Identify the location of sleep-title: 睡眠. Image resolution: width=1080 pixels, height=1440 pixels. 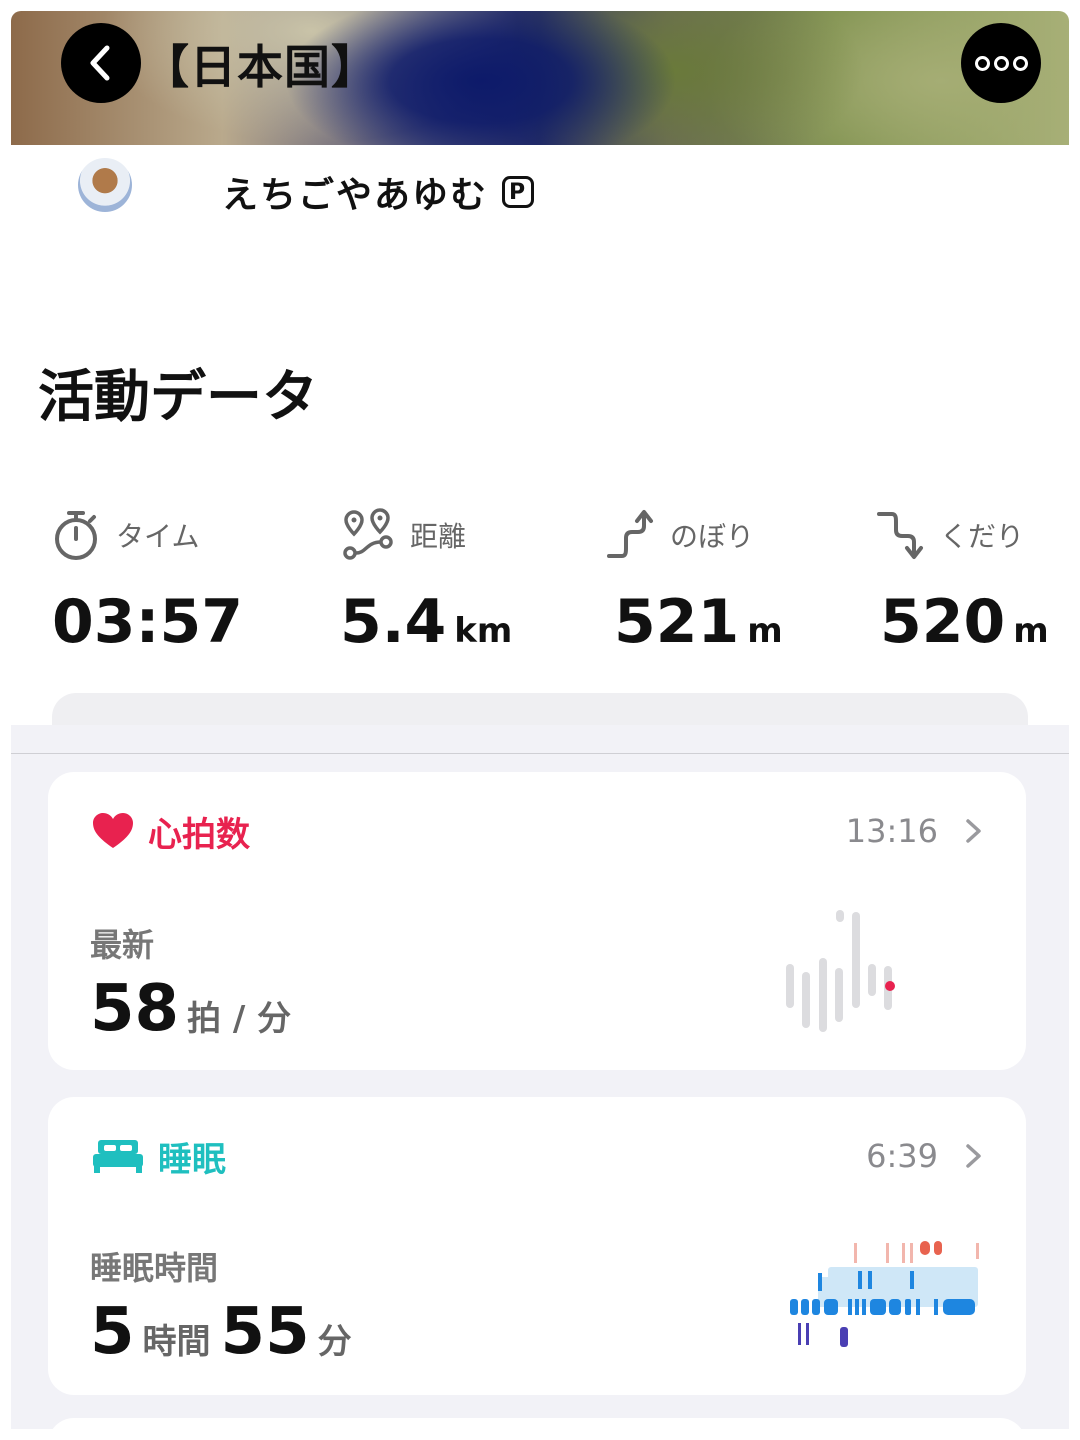
(192, 1159).